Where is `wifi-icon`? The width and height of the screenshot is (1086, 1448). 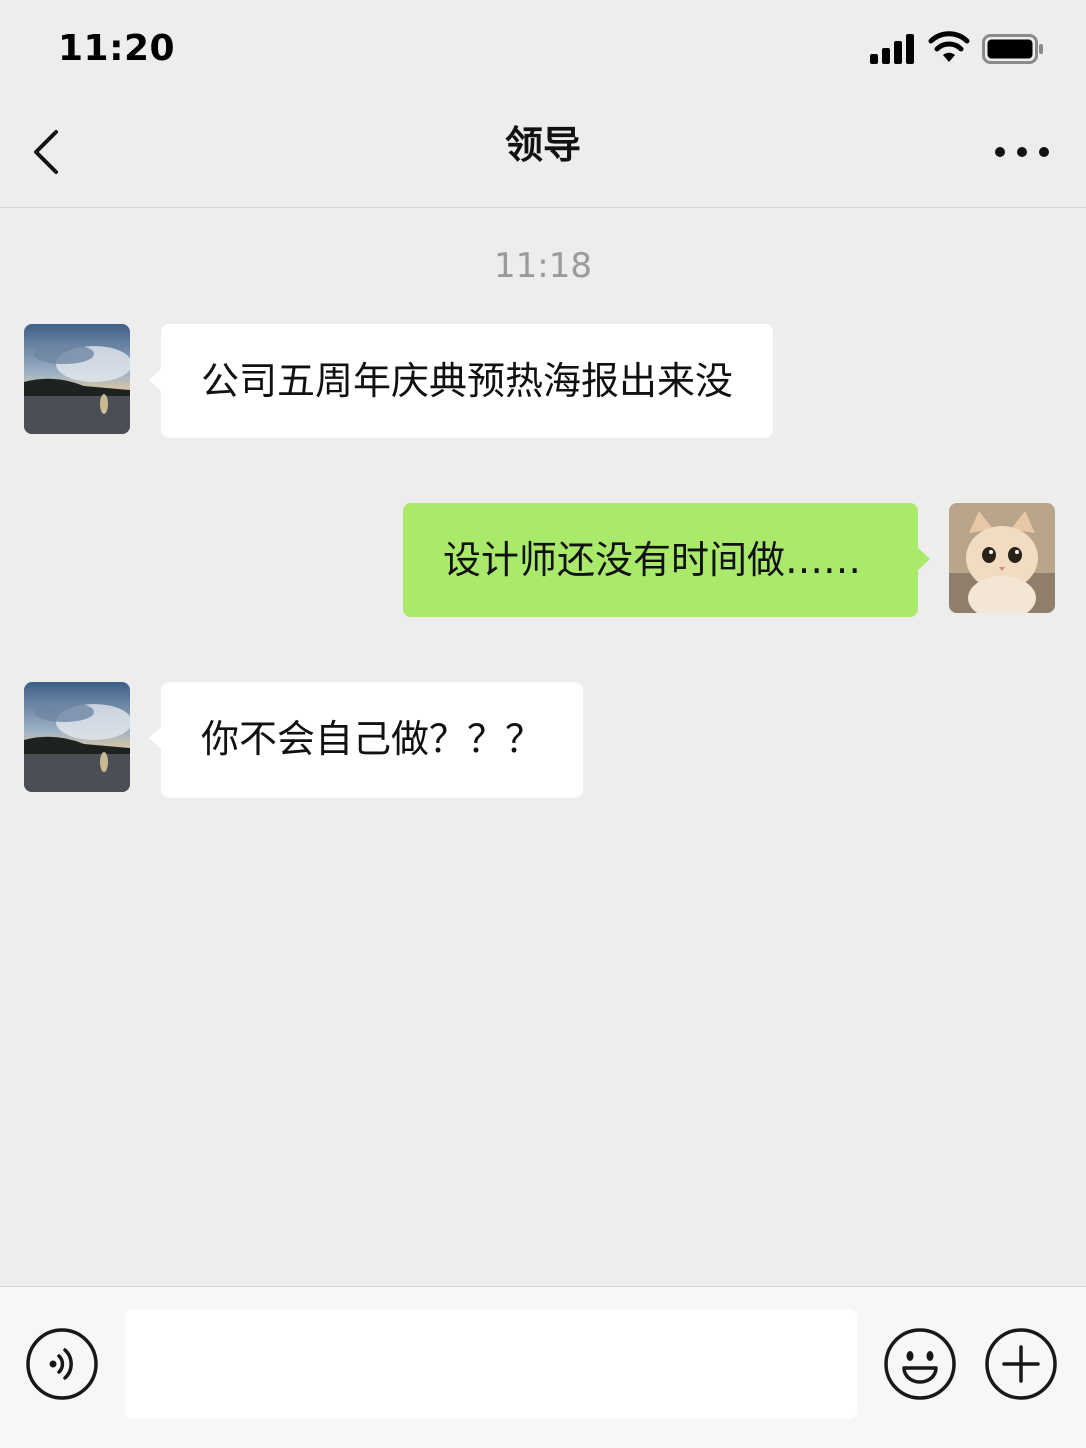
wifi-icon is located at coordinates (949, 46).